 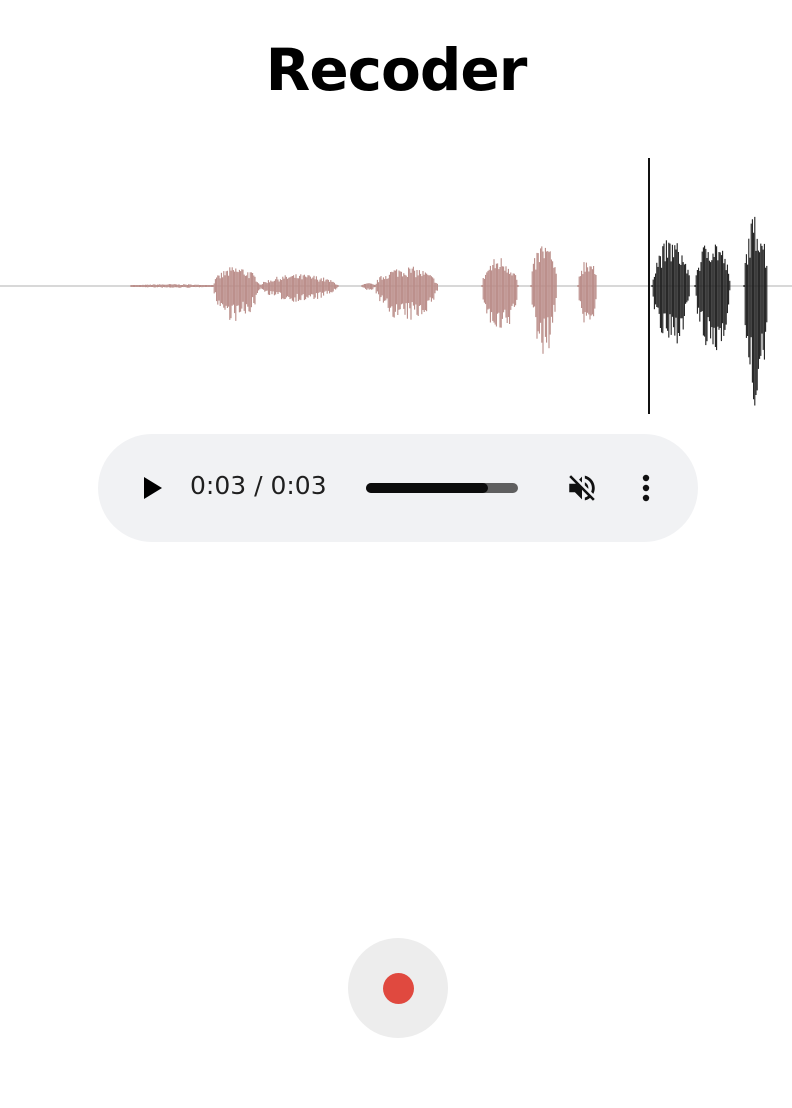 I want to click on page-title: Recoder, so click(x=396, y=70).